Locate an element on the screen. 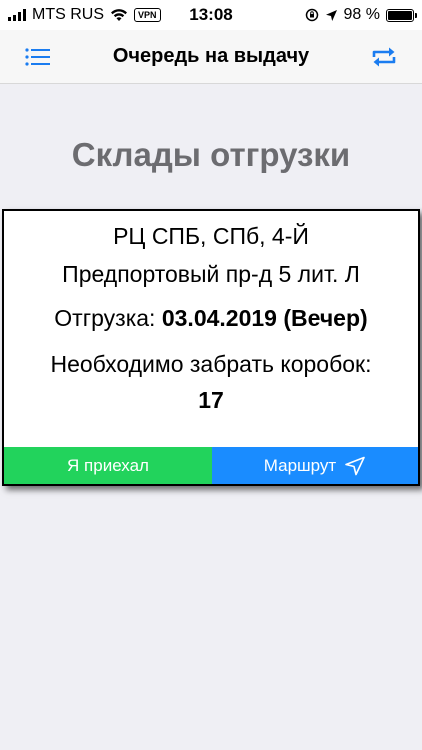 This screenshot has height=750, width=422. battery-level is located at coordinates (400, 15).